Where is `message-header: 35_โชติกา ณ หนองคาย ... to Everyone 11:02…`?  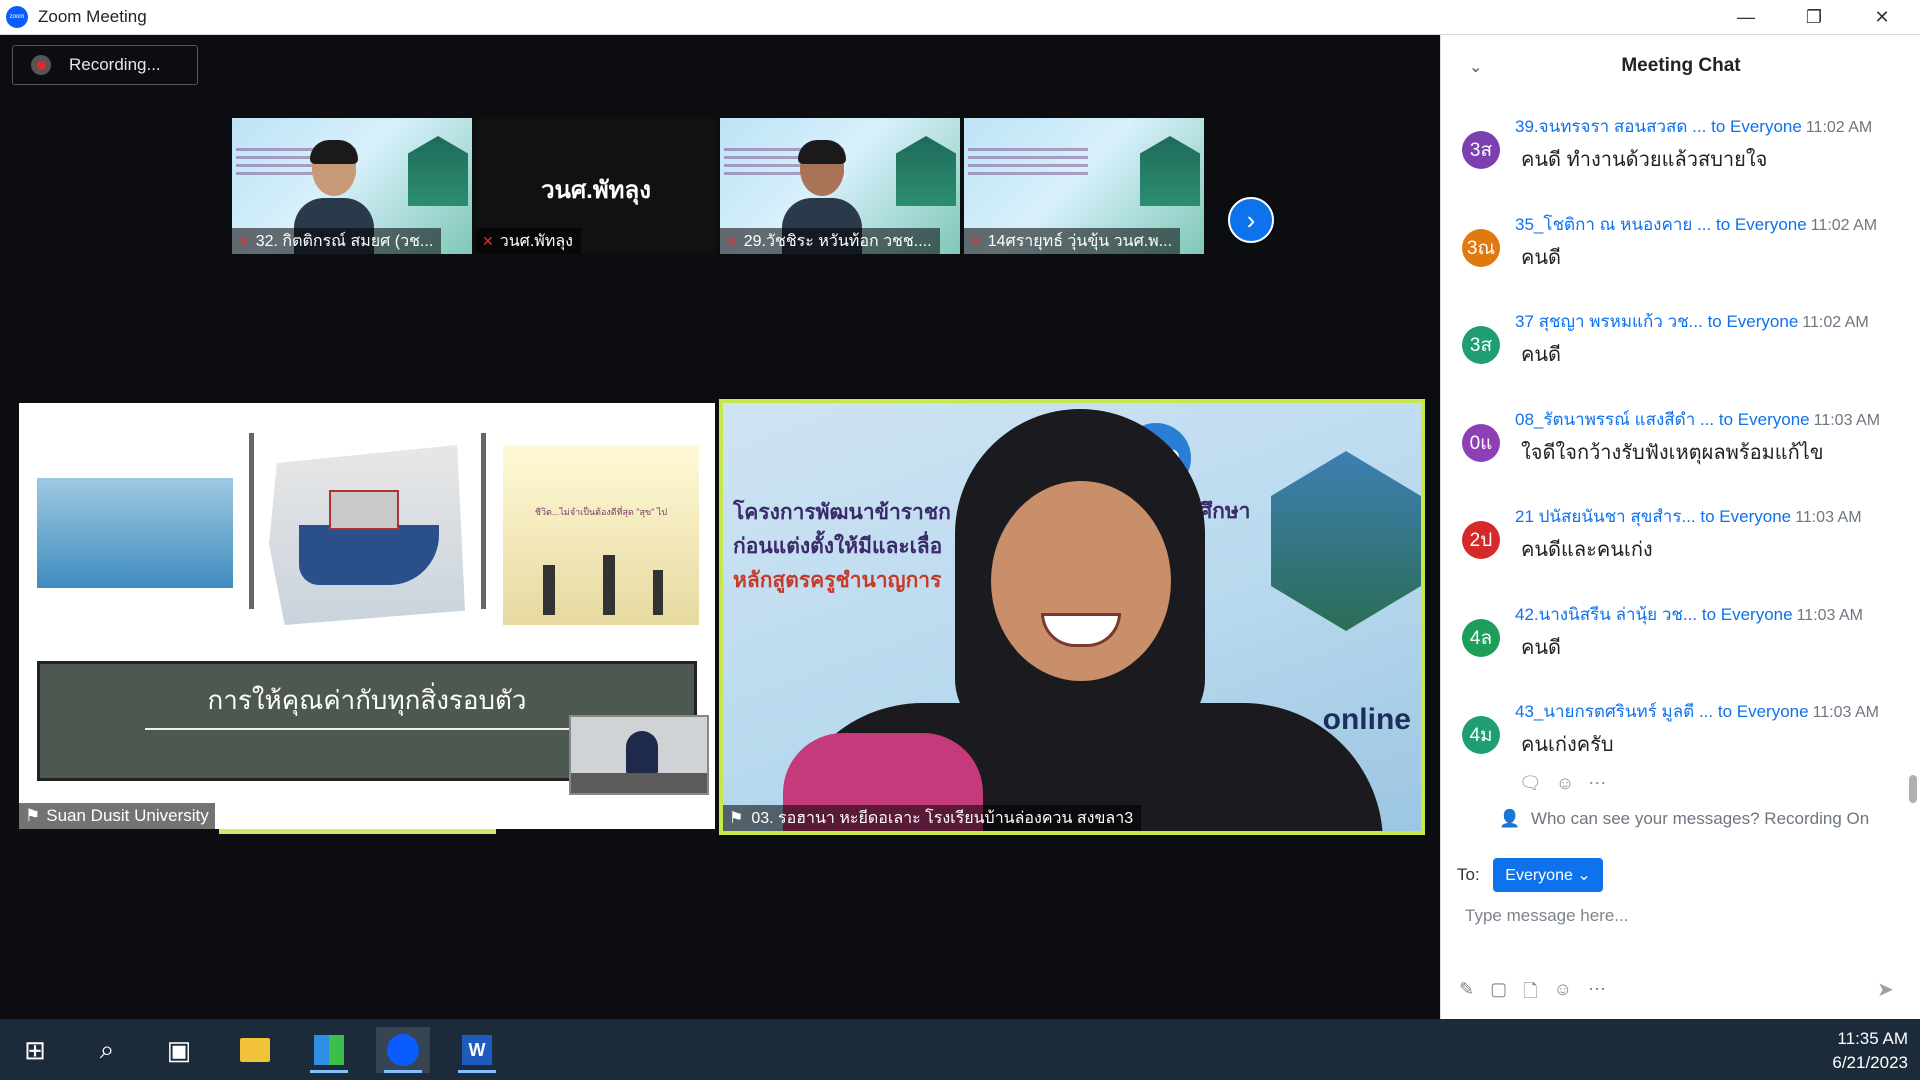 message-header: 35_โชติกา ณ หนองคาย ... to Everyone 11:02… is located at coordinates (1696, 224).